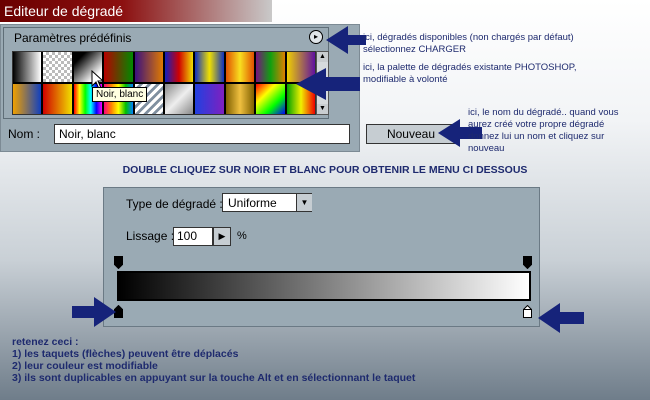  Describe the element at coordinates (73, 38) in the screenshot. I see `presets-label: Paramètres prédéfinis` at that location.